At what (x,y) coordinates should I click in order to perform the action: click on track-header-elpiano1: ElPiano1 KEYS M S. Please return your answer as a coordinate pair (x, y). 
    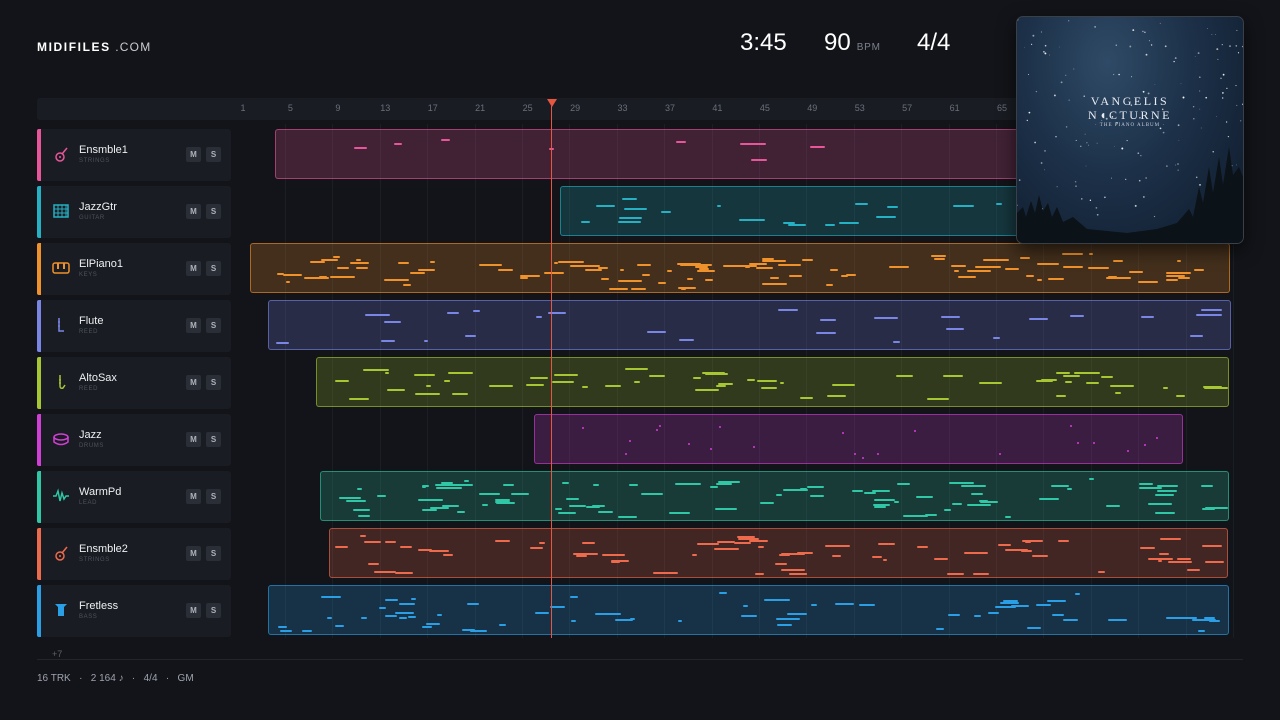
    Looking at the image, I should click on (134, 269).